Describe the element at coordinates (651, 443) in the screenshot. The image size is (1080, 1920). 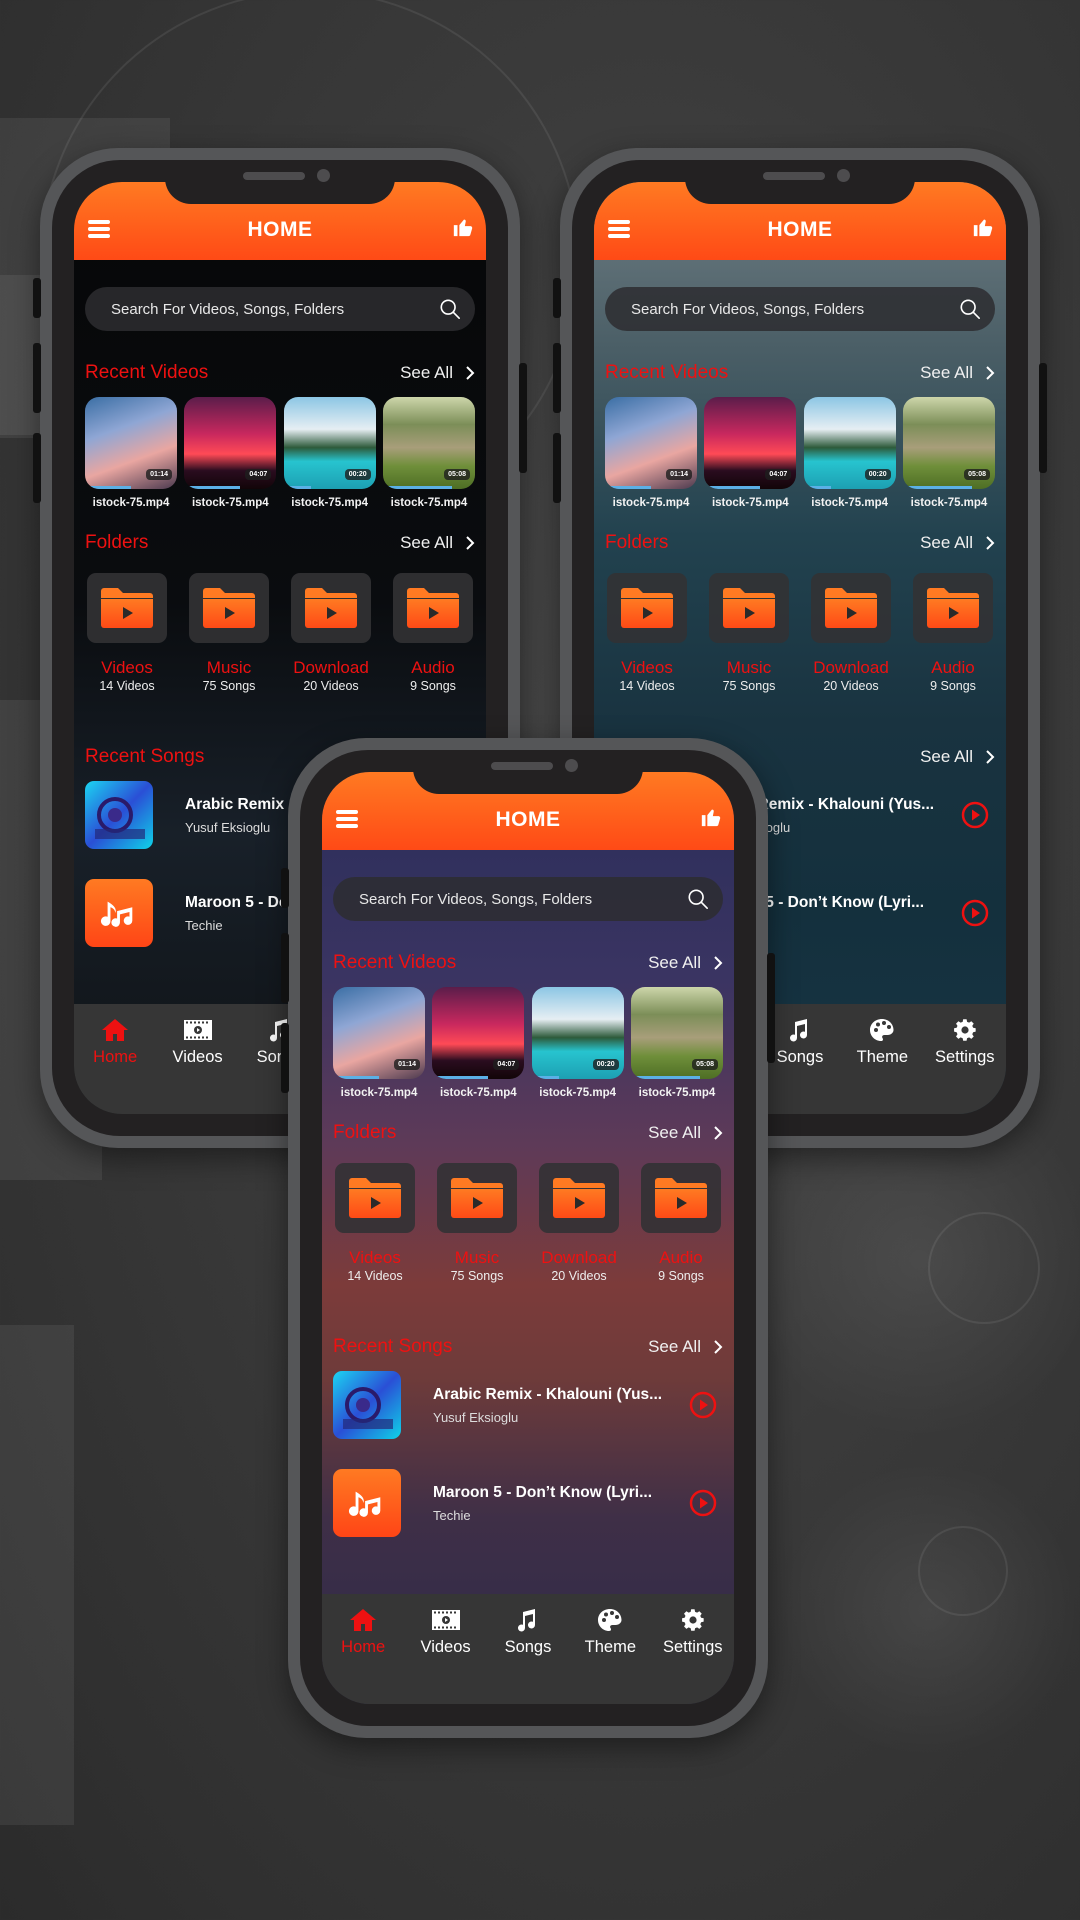
I see `video-thumbnail: 01:14` at that location.